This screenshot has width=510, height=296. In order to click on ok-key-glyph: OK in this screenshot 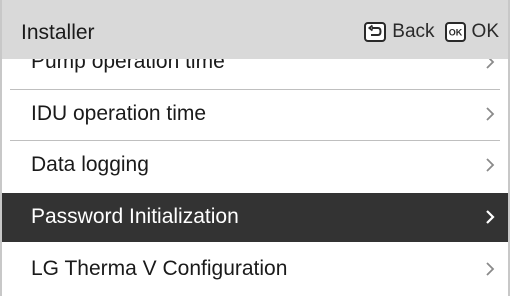, I will do `click(455, 33)`.